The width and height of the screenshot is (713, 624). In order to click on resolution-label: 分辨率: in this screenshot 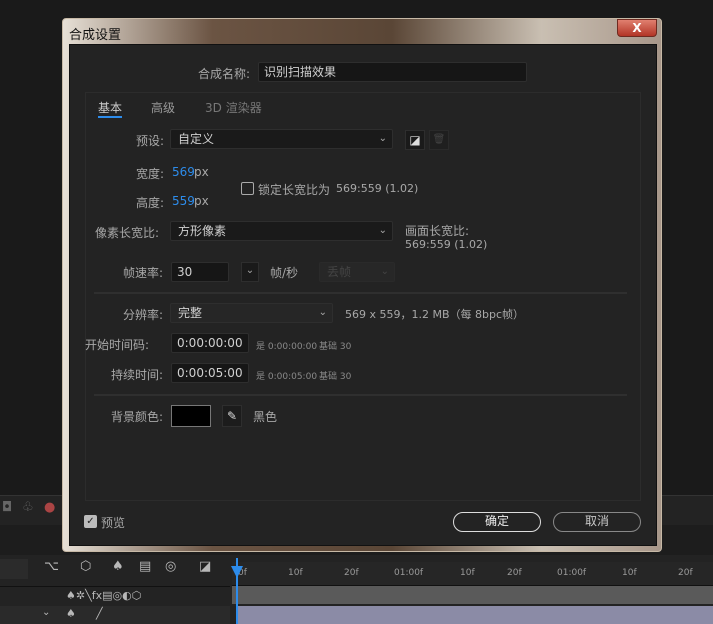, I will do `click(143, 315)`.